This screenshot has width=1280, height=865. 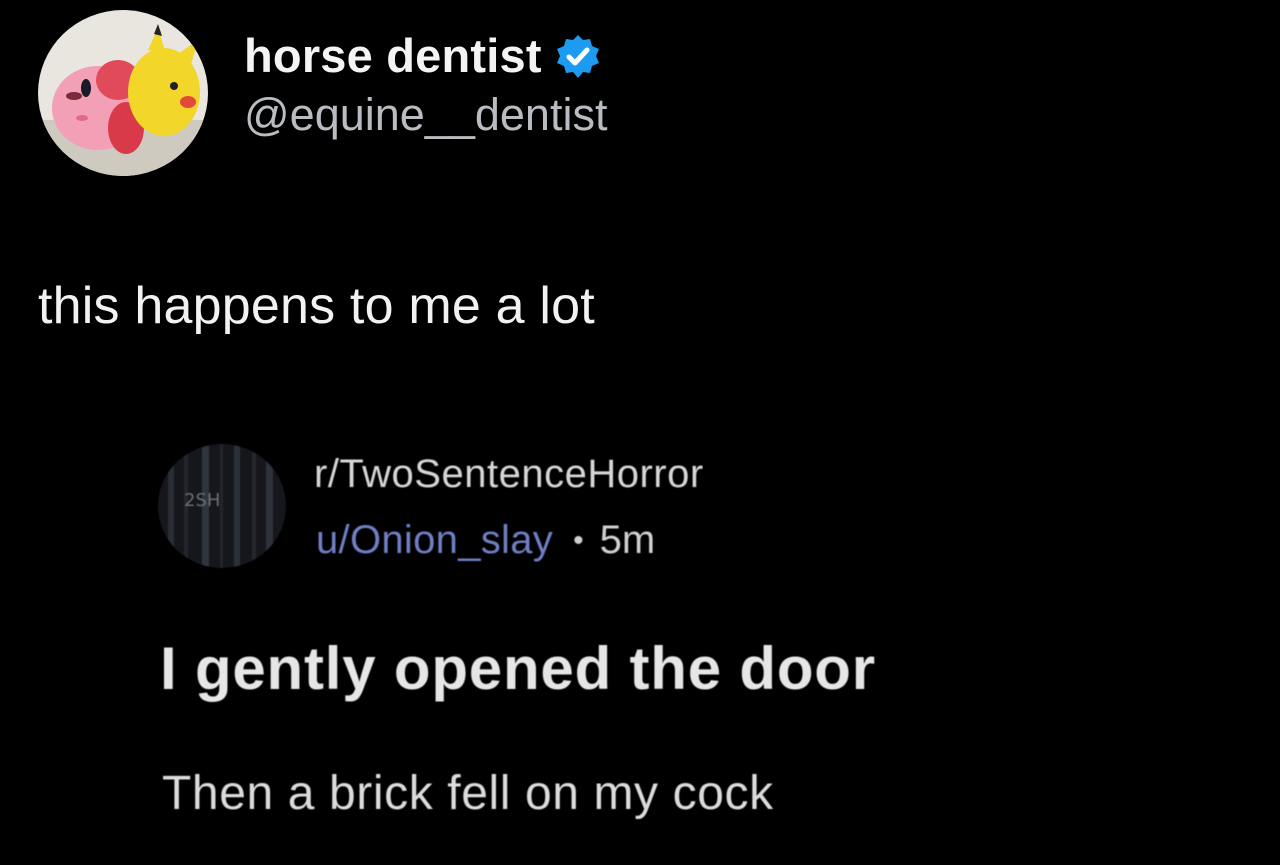 I want to click on subreddit-name: r/TwoSentenceHorror, so click(x=509, y=474).